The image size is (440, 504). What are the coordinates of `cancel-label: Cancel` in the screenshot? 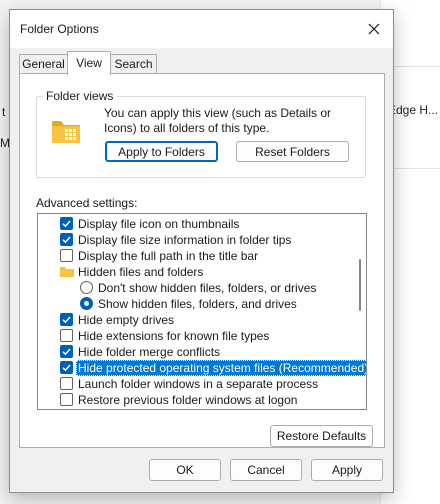 It's located at (266, 470).